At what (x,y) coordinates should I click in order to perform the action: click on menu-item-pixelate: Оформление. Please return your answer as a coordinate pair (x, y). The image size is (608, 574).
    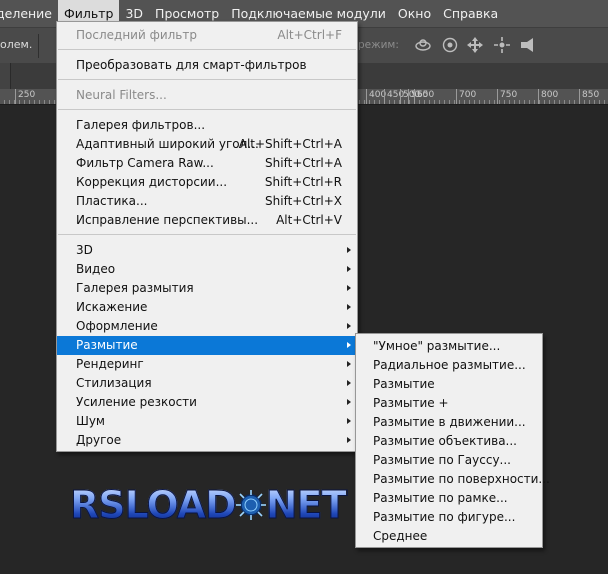
    Looking at the image, I should click on (207, 326).